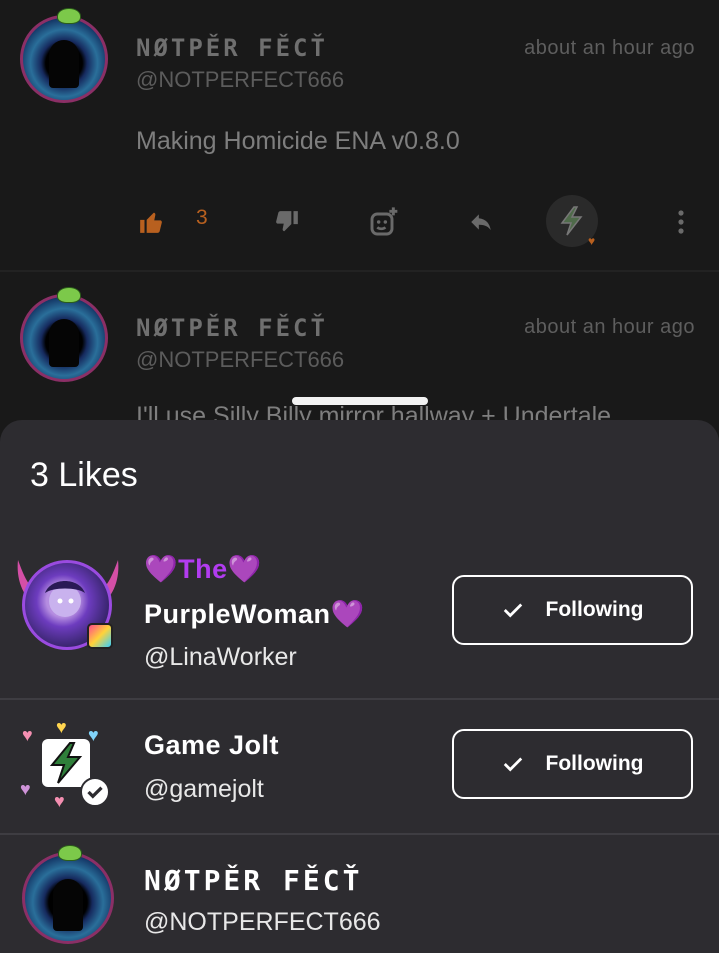 This screenshot has height=953, width=719. I want to click on post-body: Making Homicide ENA v0.8.0, so click(298, 141).